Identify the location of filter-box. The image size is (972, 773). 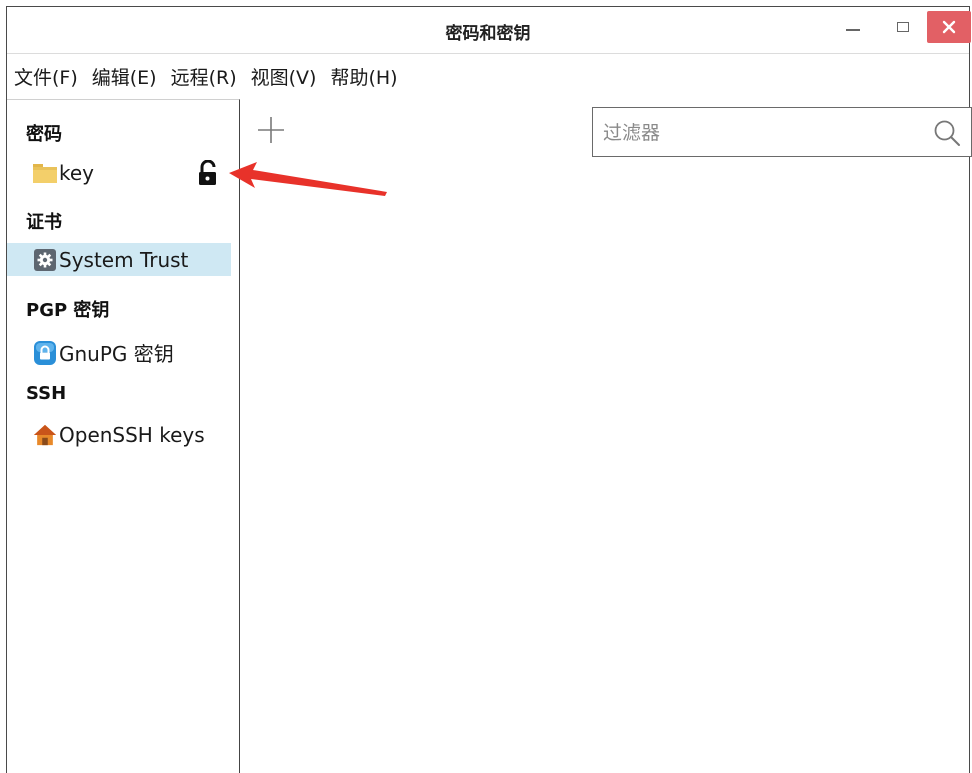
(782, 132).